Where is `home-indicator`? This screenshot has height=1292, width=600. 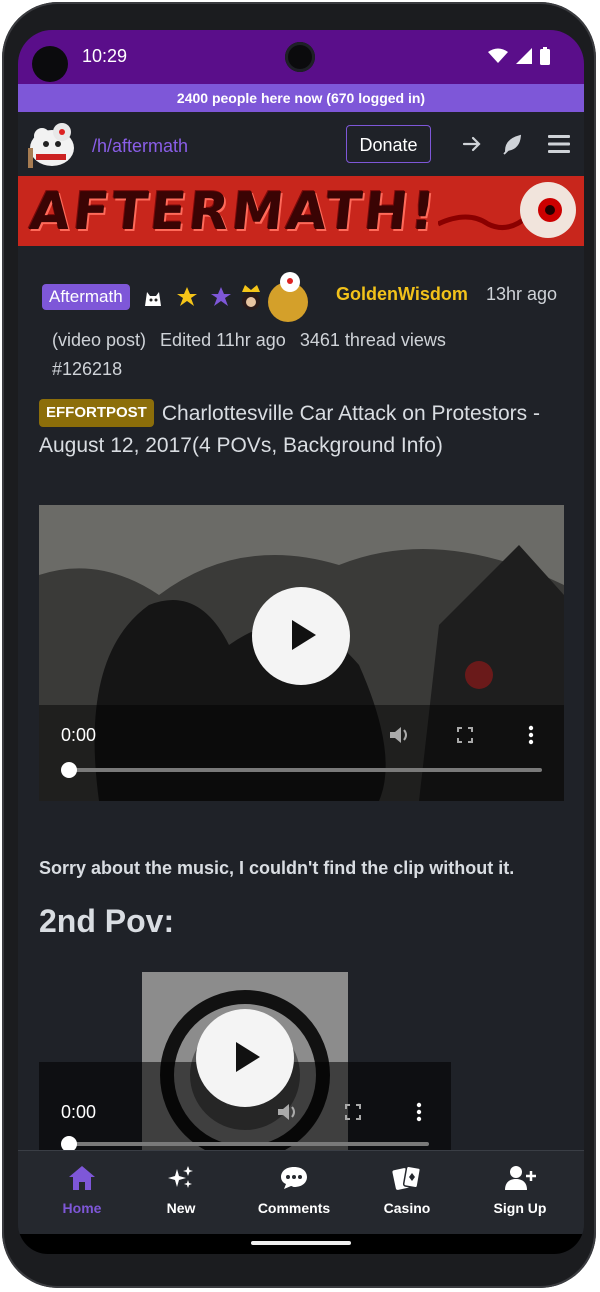 home-indicator is located at coordinates (301, 1243).